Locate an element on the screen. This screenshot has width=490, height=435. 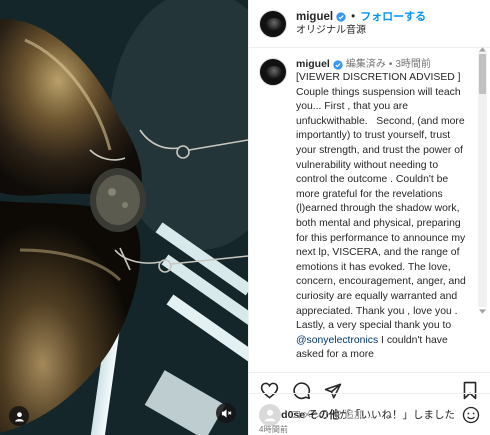
post-header: miguel • フォローする オリジナル音源 is located at coordinates (369, 24).